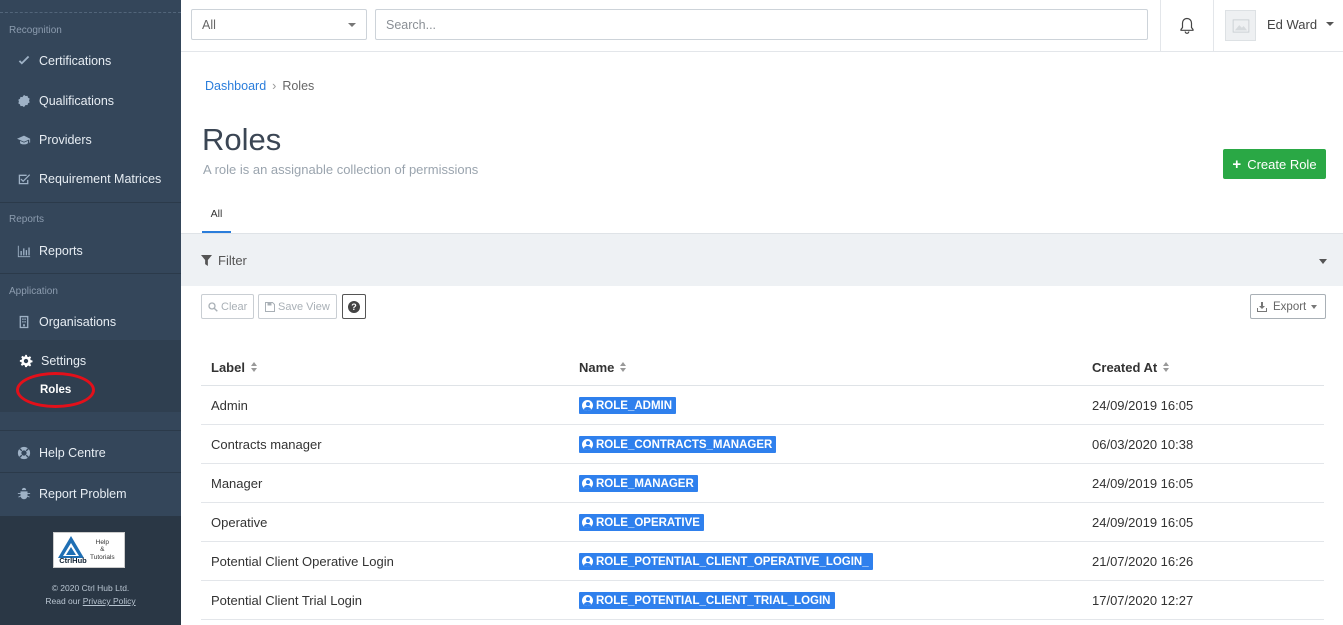  What do you see at coordinates (206, 260) in the screenshot?
I see `filter-icon` at bounding box center [206, 260].